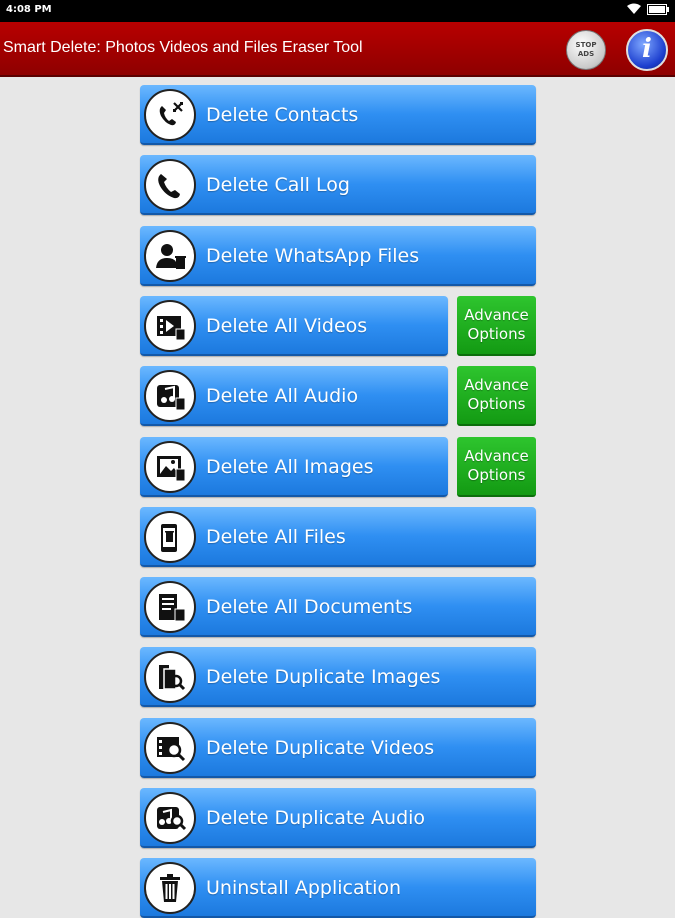 The image size is (675, 918). I want to click on menu-item-label: Delete Duplicate Videos, so click(320, 748).